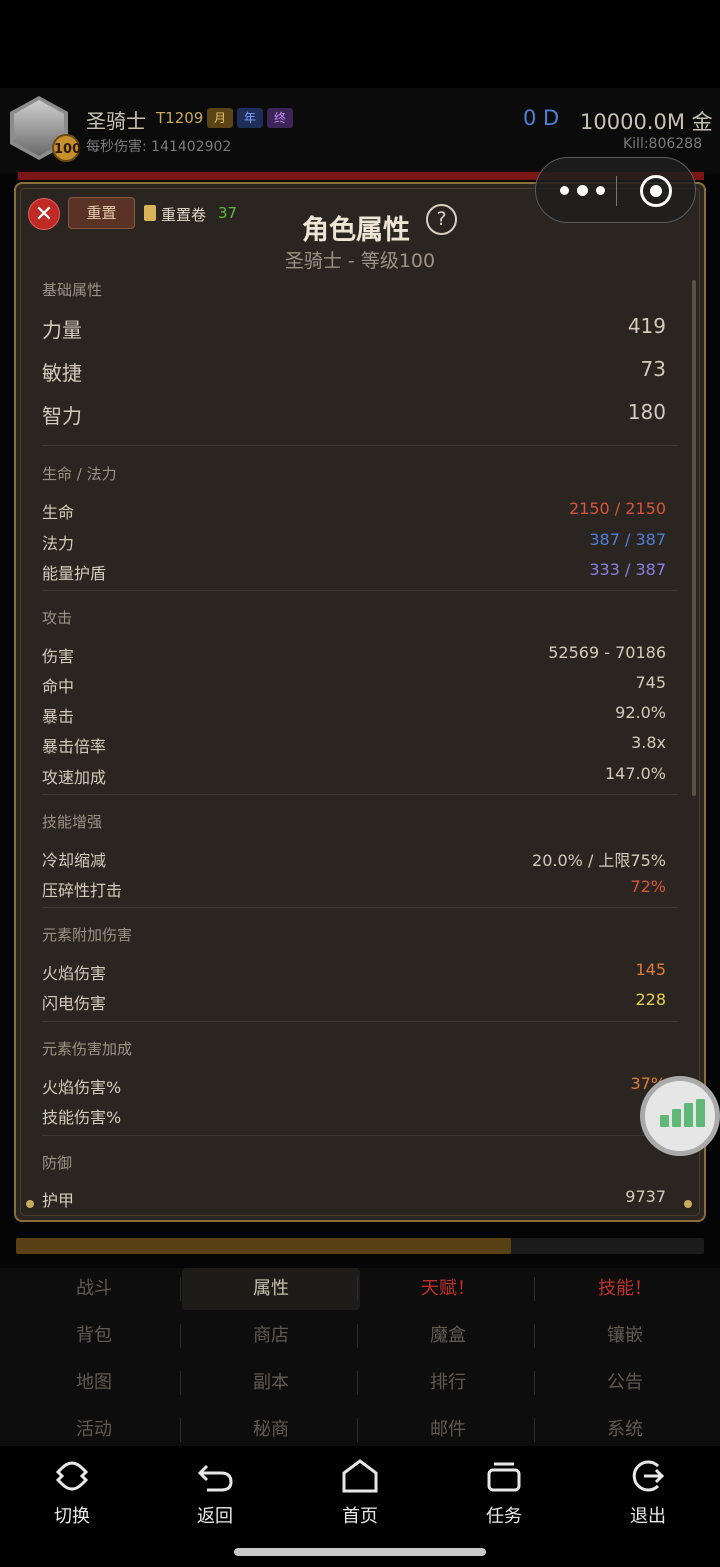 This screenshot has height=1567, width=720. I want to click on exit-label: 退出, so click(648, 1516).